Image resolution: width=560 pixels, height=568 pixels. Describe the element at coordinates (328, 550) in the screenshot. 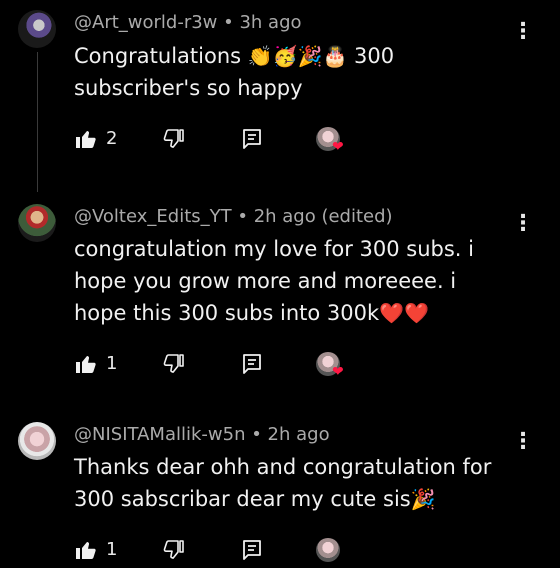

I see `creator-avatar` at that location.